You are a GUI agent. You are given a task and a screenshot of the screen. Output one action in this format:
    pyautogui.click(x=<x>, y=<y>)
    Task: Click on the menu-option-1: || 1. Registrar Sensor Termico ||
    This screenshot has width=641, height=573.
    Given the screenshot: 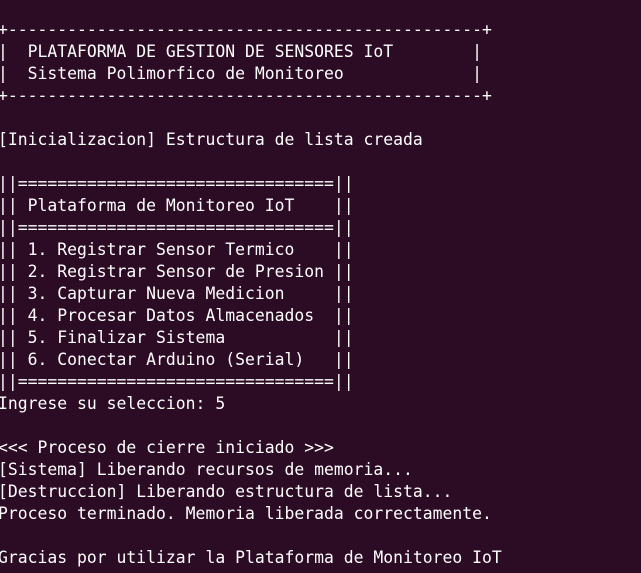 What is the action you would take?
    pyautogui.click(x=177, y=249)
    